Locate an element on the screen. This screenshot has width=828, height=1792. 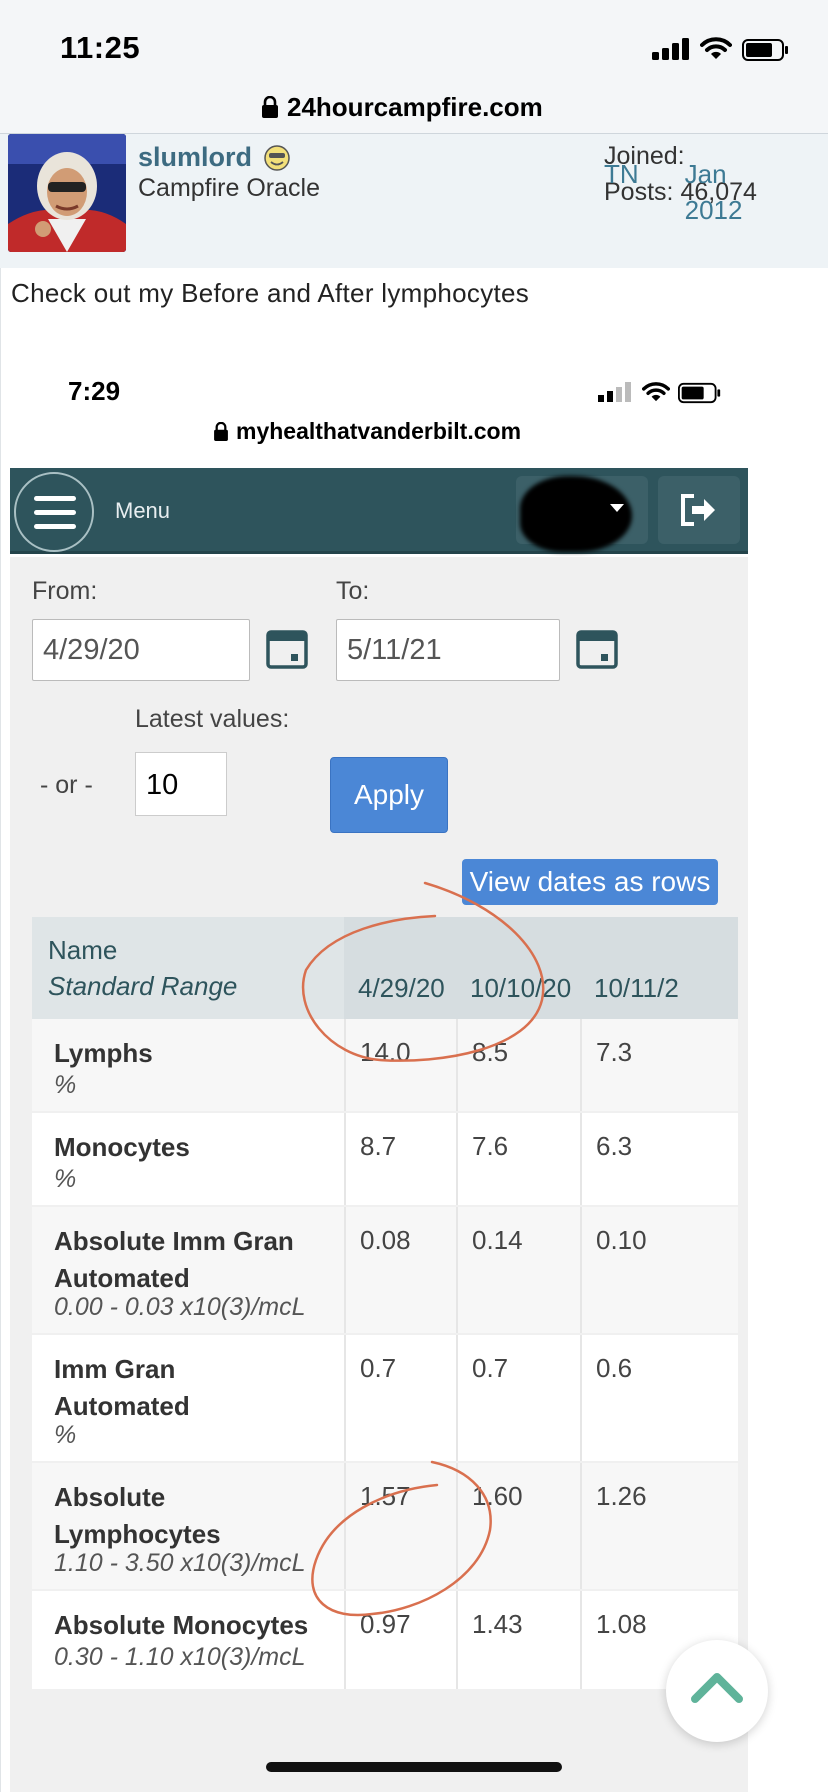
row-range: 1.10 - 3.50 x10(3)/mcL is located at coordinates (180, 1563).